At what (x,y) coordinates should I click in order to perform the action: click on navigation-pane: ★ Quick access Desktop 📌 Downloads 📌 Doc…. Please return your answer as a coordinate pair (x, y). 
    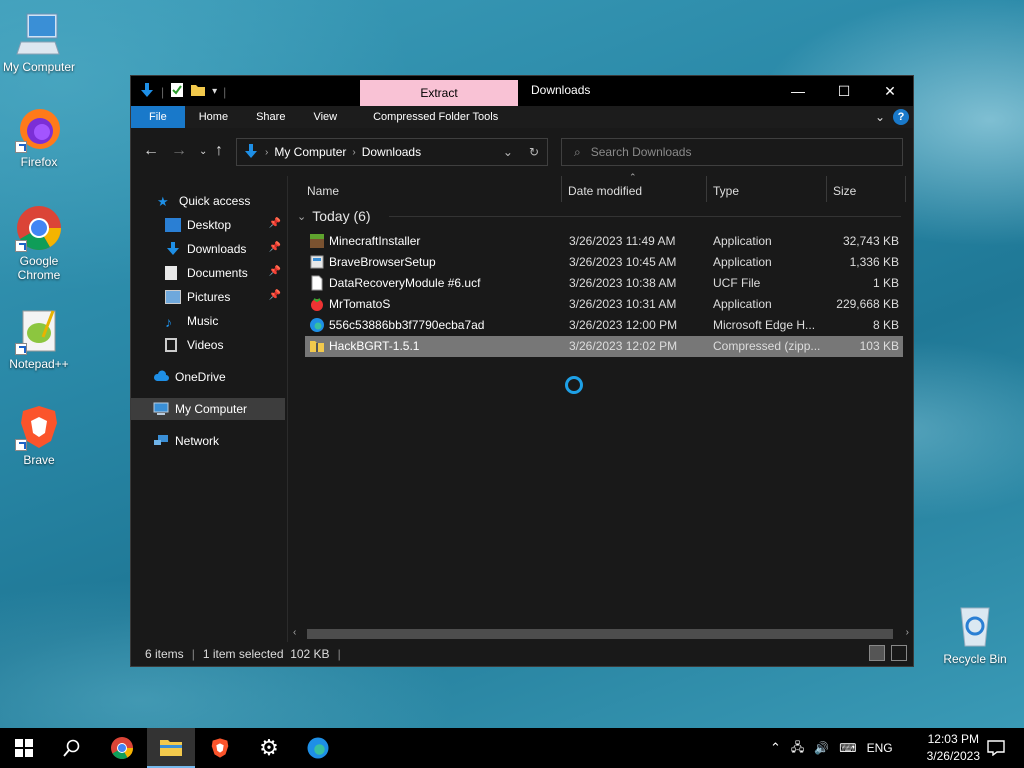
    Looking at the image, I should click on (209, 409).